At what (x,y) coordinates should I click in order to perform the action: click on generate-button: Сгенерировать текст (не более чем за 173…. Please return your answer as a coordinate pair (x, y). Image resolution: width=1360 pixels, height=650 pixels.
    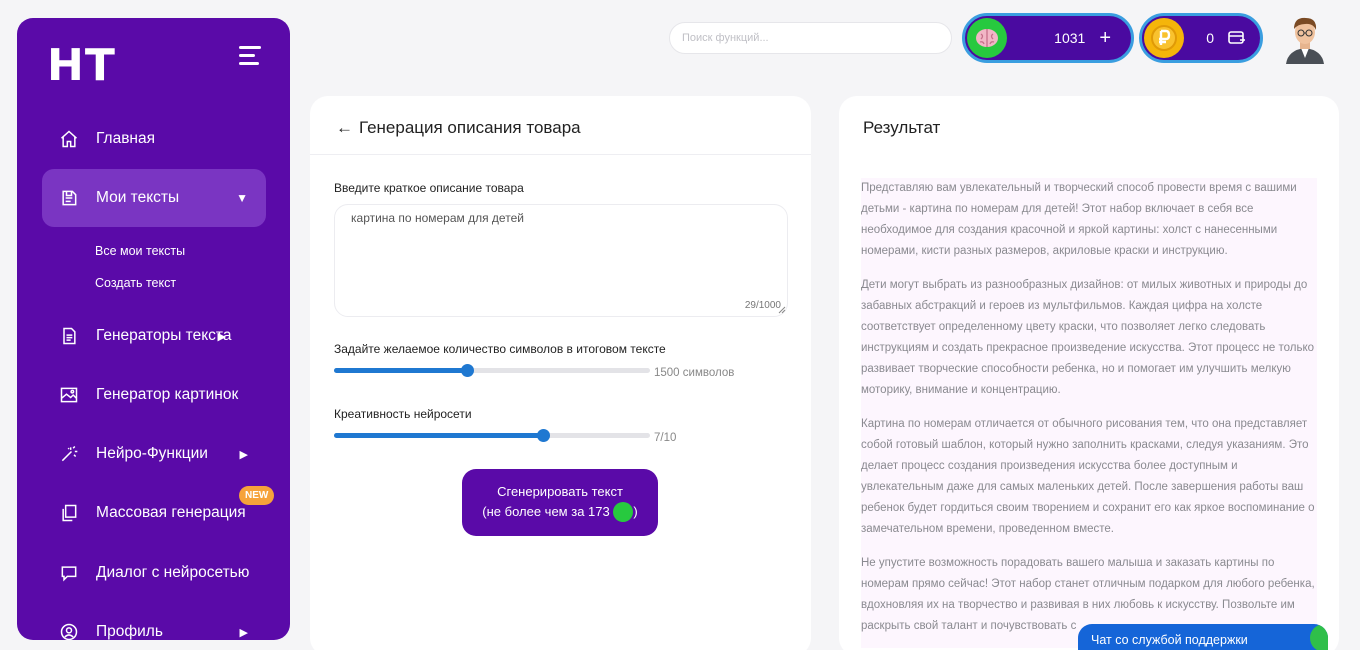
    Looking at the image, I should click on (560, 502).